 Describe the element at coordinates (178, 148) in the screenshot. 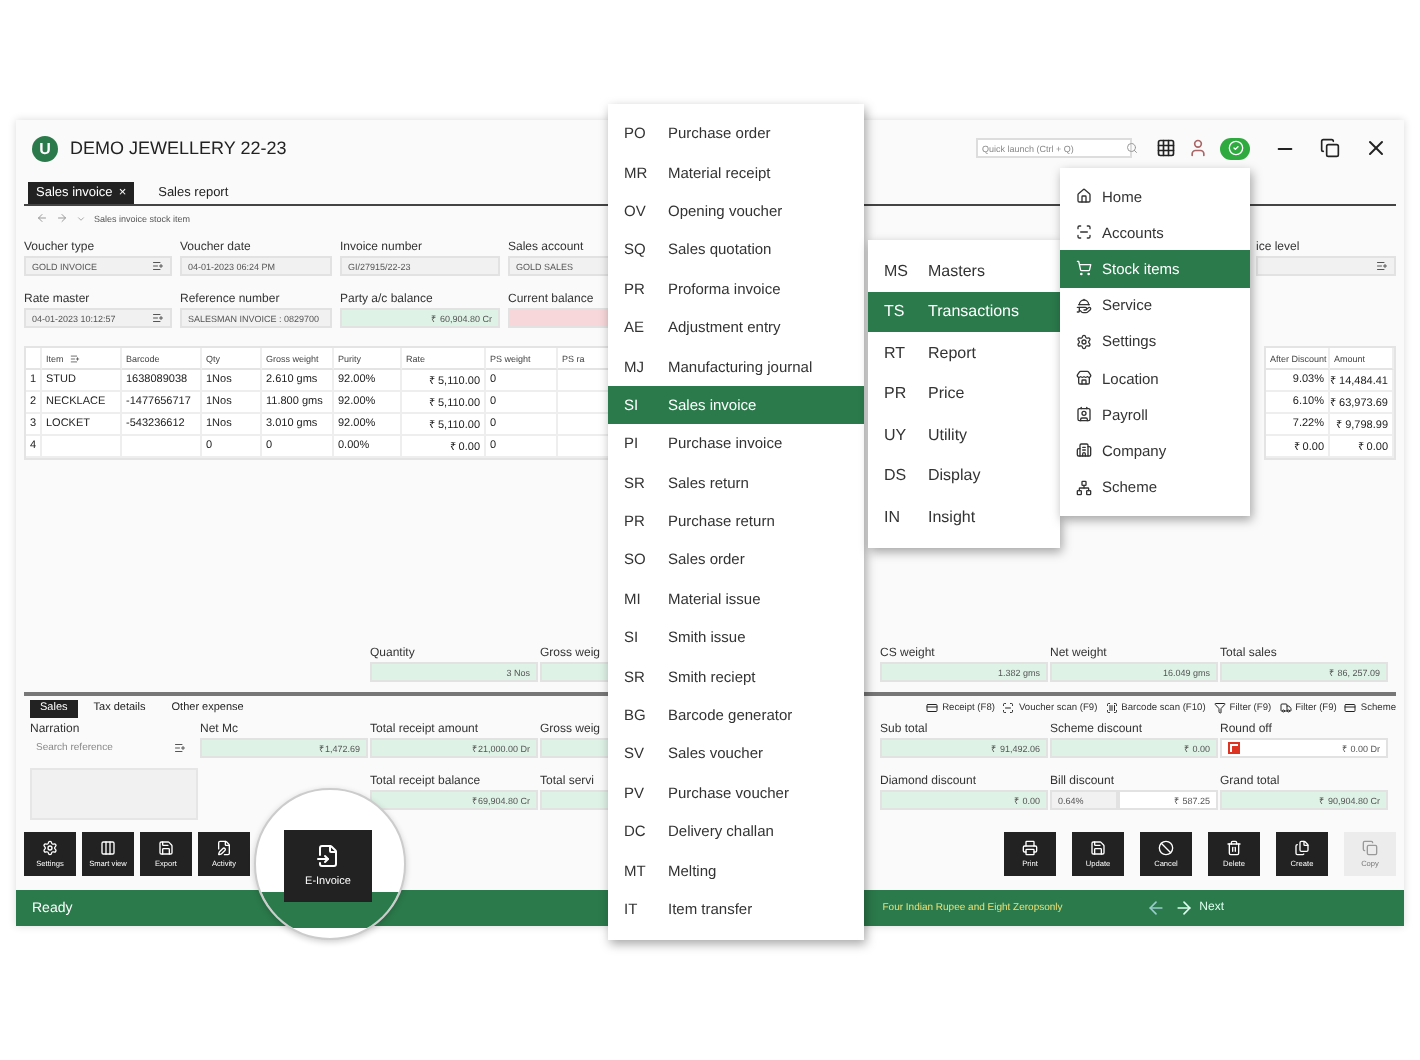

I see `app-title: DEMO JEWELLERY 22-23` at that location.